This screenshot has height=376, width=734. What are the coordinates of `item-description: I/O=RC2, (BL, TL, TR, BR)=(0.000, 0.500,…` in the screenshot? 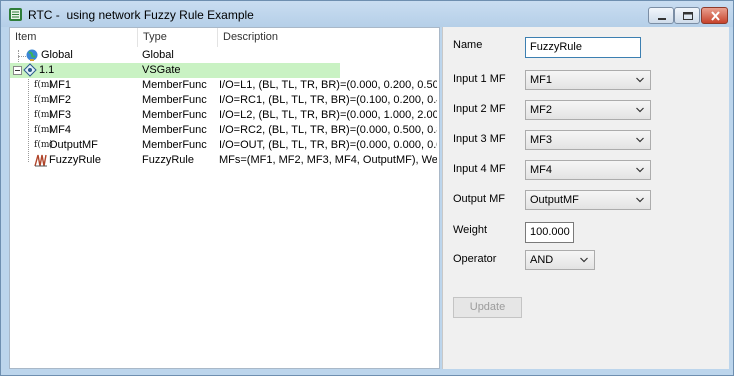 It's located at (328, 130).